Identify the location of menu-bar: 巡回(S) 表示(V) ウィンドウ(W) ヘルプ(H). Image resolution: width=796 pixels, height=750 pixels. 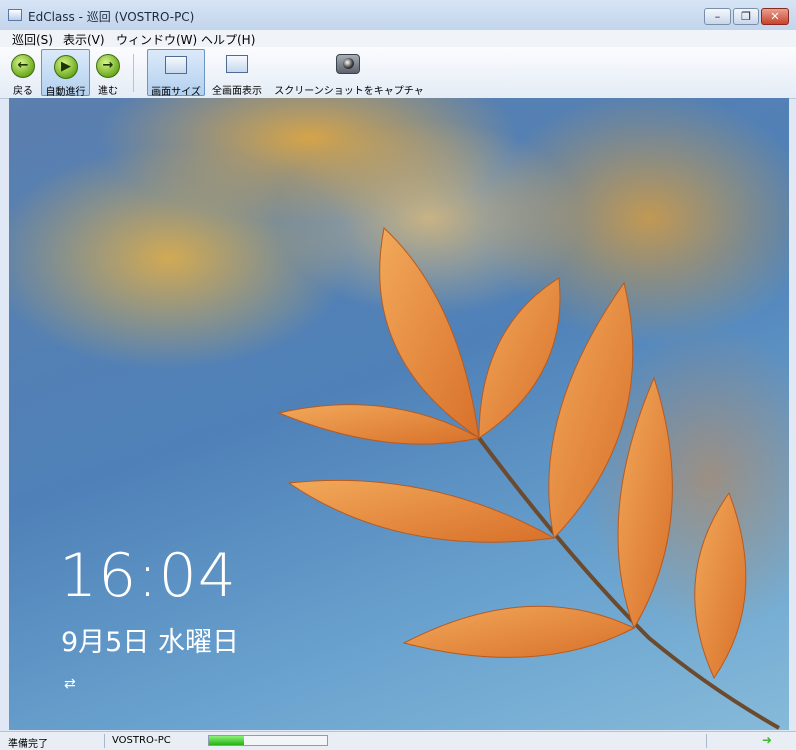
(398, 38).